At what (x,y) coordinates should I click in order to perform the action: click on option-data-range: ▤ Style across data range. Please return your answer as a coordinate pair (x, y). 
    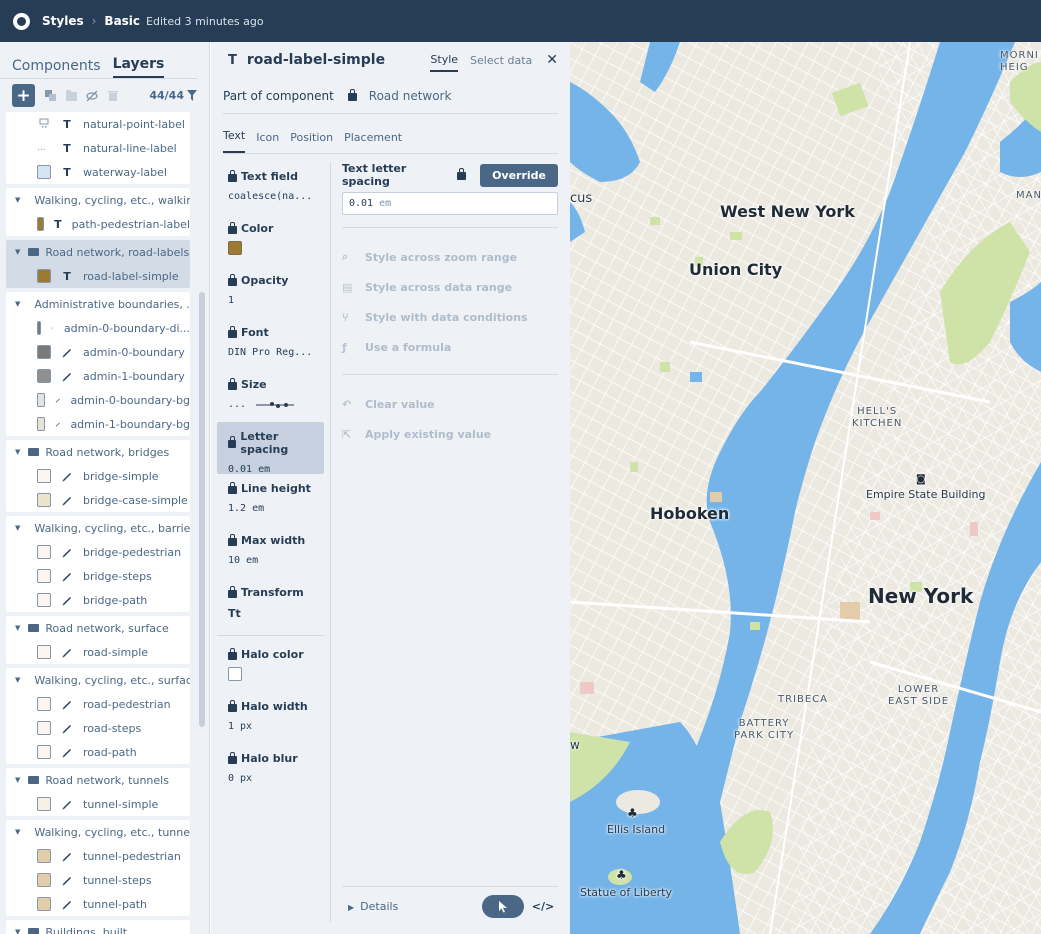
    Looking at the image, I should click on (450, 287).